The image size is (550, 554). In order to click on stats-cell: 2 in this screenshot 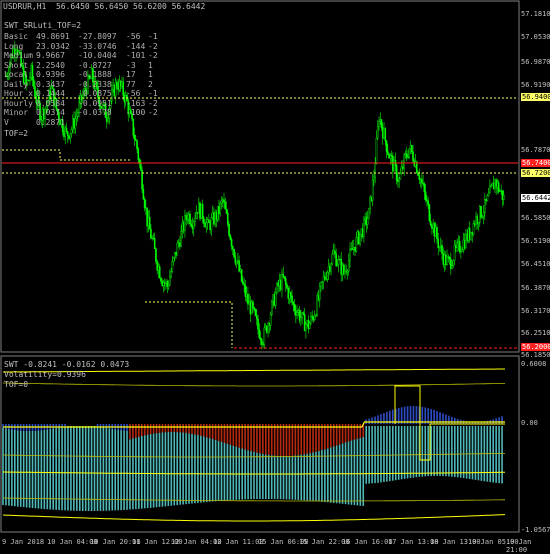, I will do `click(150, 84)`.